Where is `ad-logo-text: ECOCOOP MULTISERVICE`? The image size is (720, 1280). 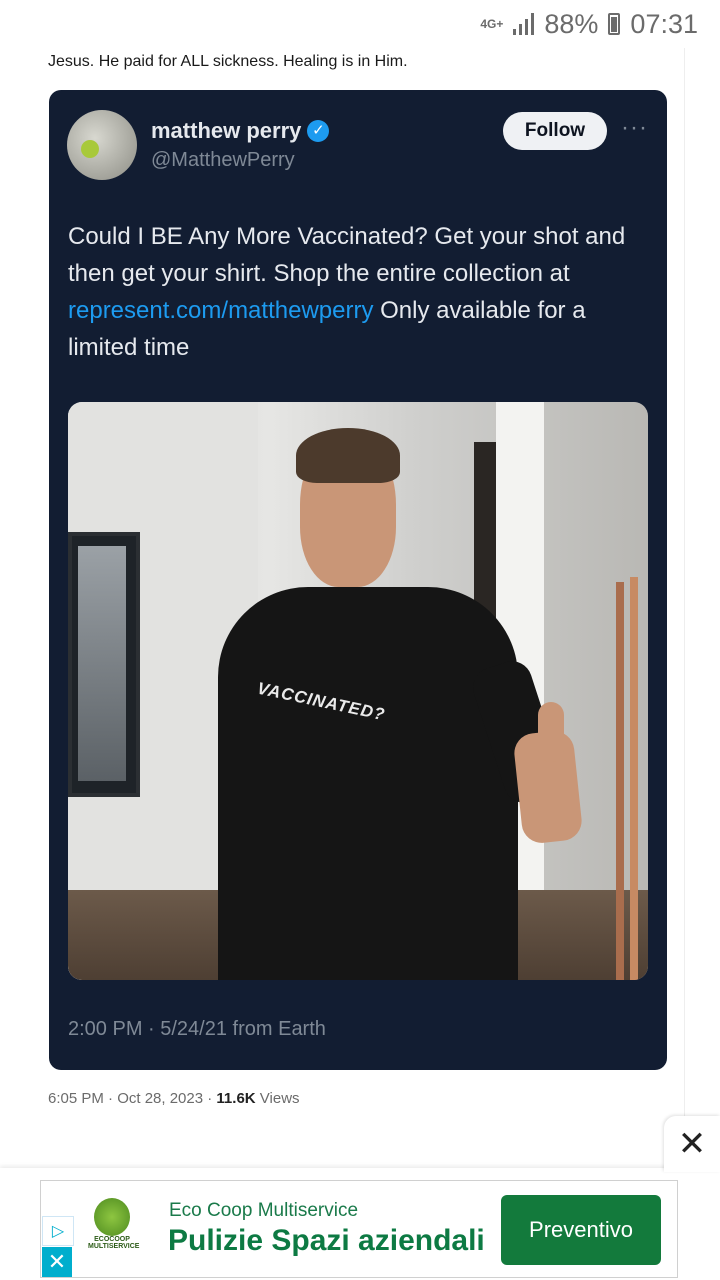 ad-logo-text: ECOCOOP MULTISERVICE is located at coordinates (114, 1243).